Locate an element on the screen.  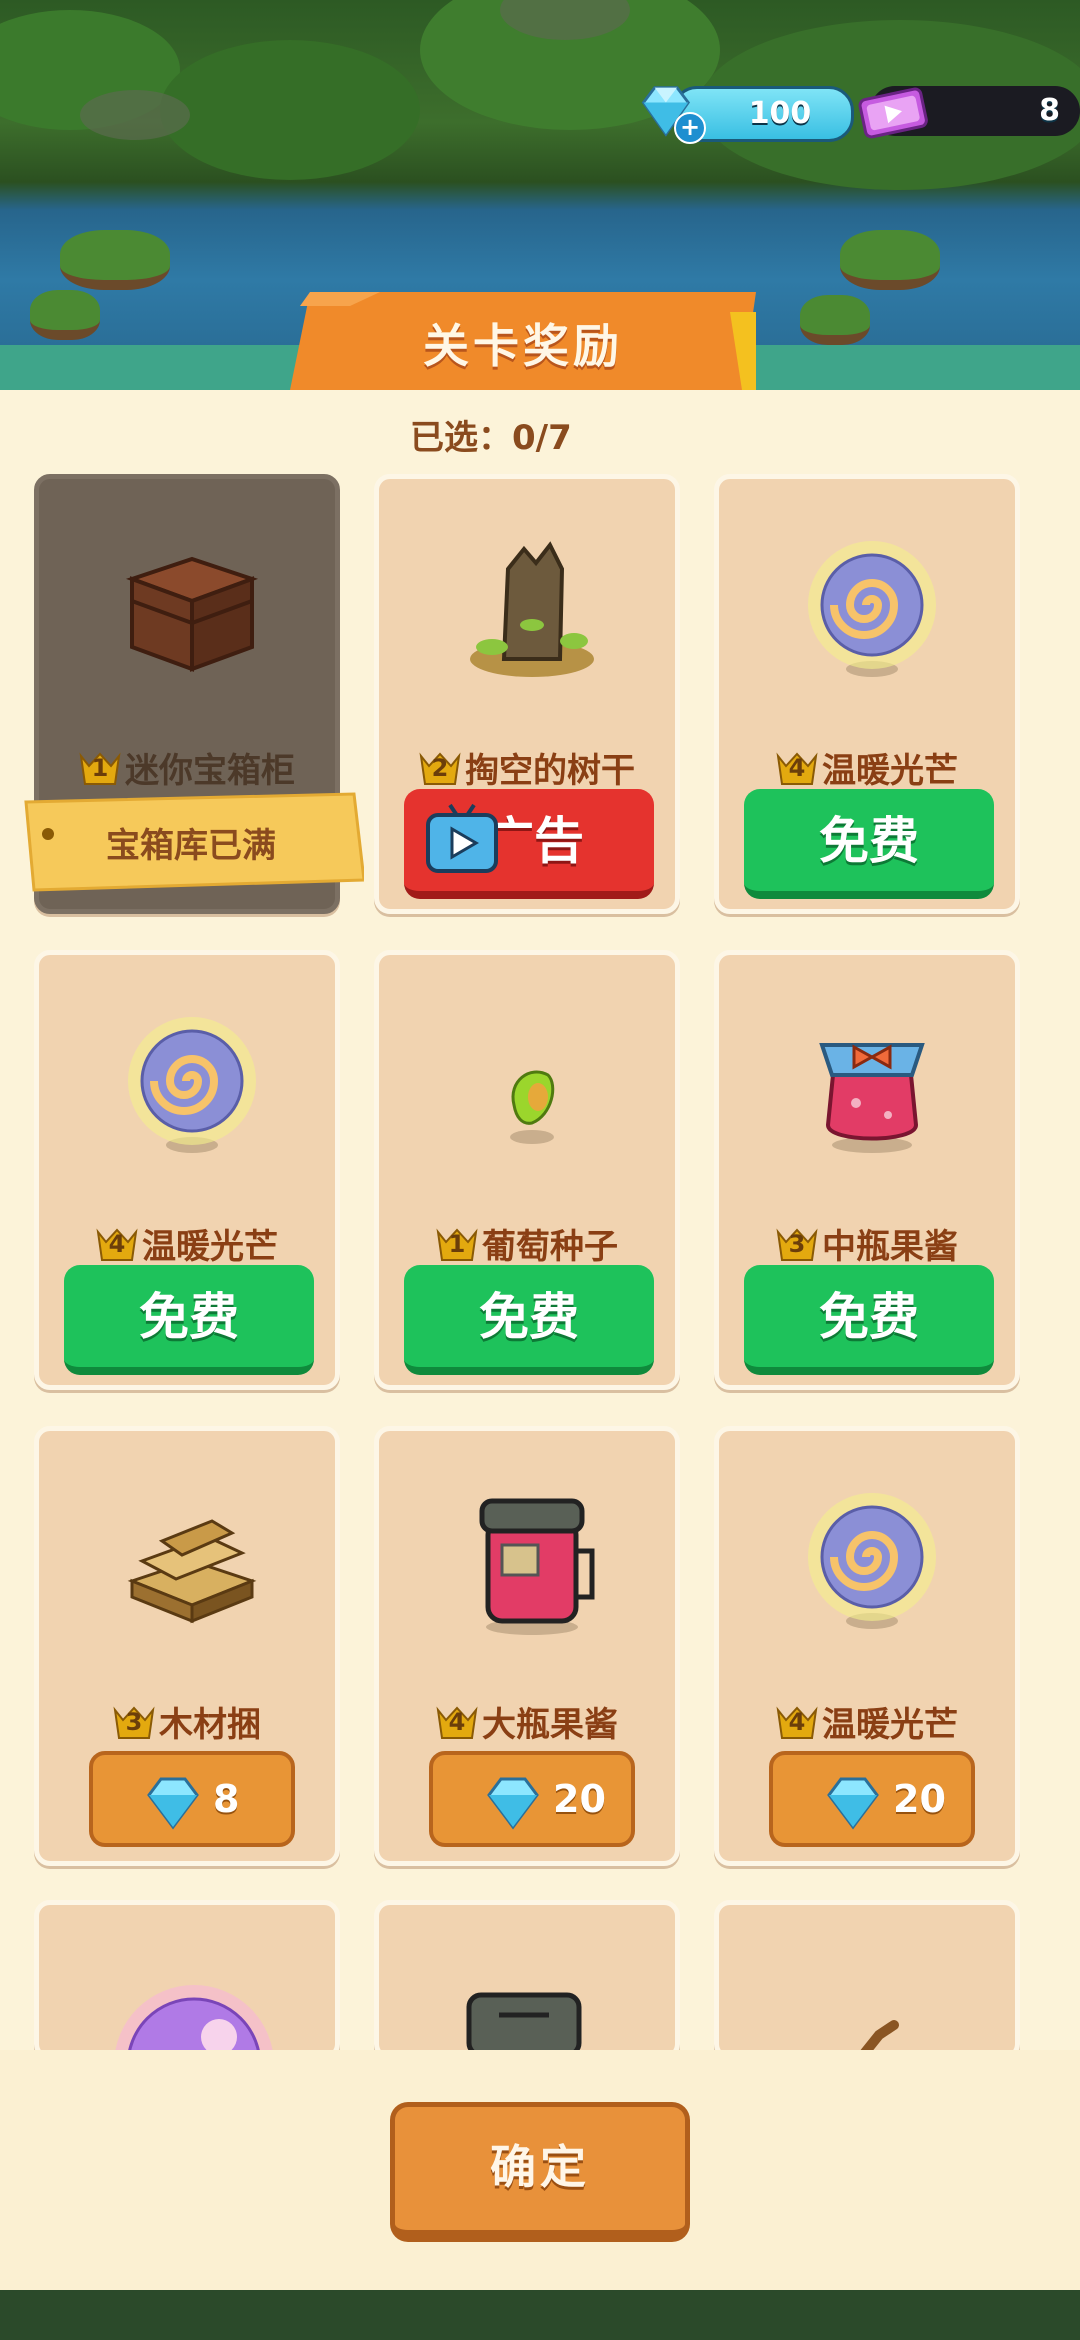
ticket-count: 8 is located at coordinates (1049, 110).